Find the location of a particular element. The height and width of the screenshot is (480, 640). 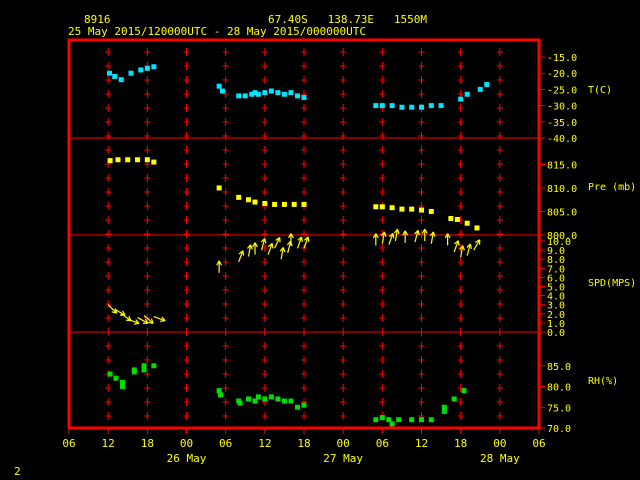

pressure-y-tick-label: 810.0 is located at coordinates (562, 189).